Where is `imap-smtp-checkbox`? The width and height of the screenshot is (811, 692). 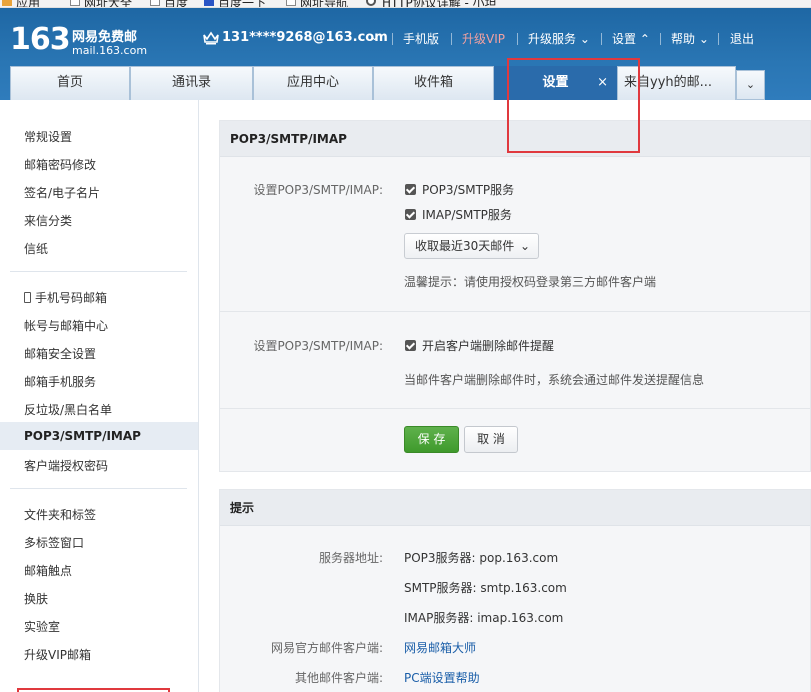 imap-smtp-checkbox is located at coordinates (410, 214).